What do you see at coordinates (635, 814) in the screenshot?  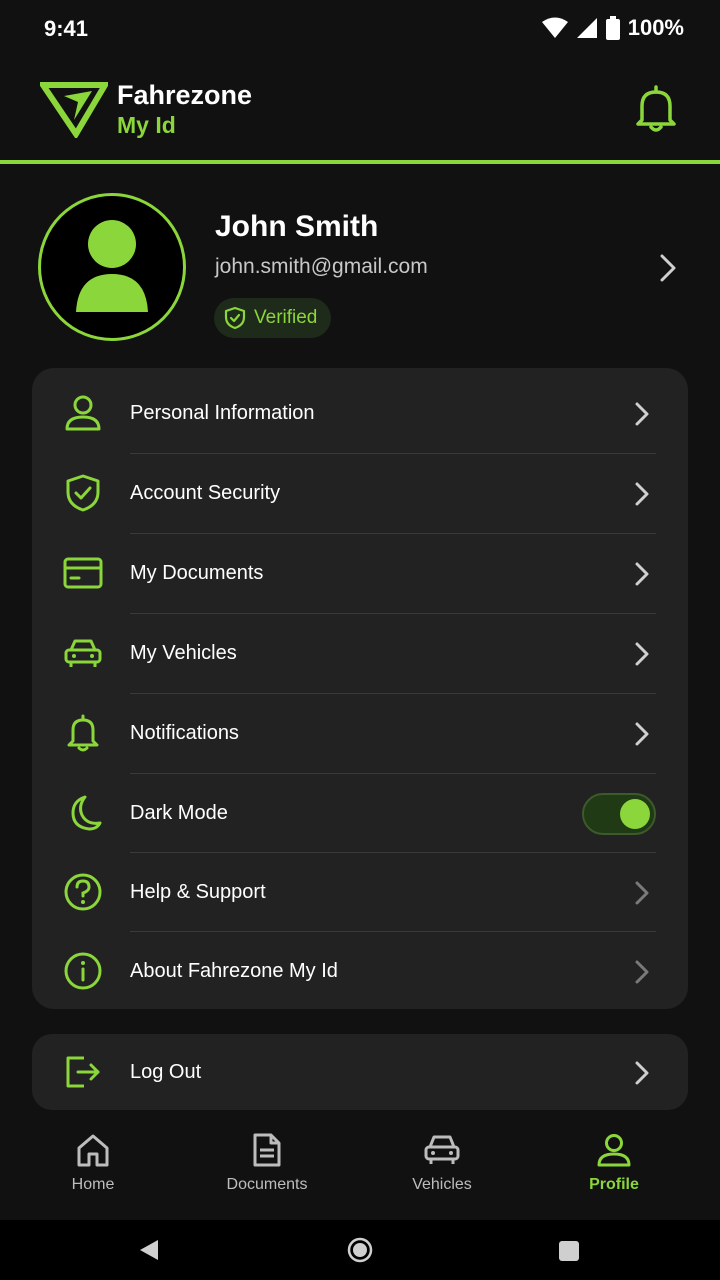 I see `toggle-knob` at bounding box center [635, 814].